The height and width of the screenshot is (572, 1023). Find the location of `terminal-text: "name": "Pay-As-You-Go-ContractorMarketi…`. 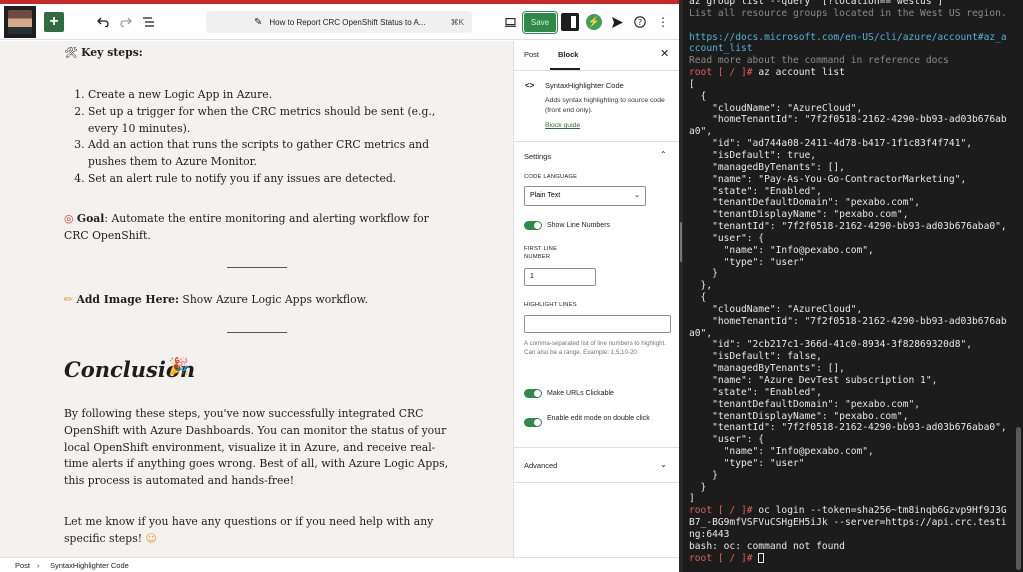

terminal-text: "name": "Pay-As-You-Go-ContractorMarketi… is located at coordinates (828, 179).